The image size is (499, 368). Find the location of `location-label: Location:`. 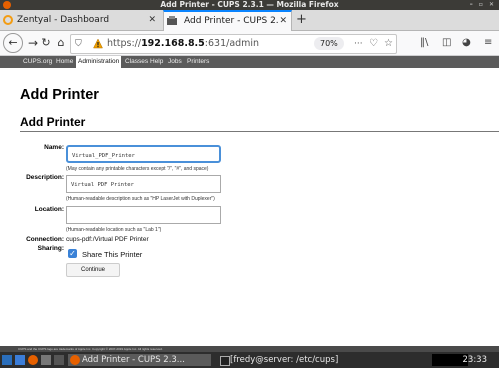

location-label: Location: is located at coordinates (49, 209).